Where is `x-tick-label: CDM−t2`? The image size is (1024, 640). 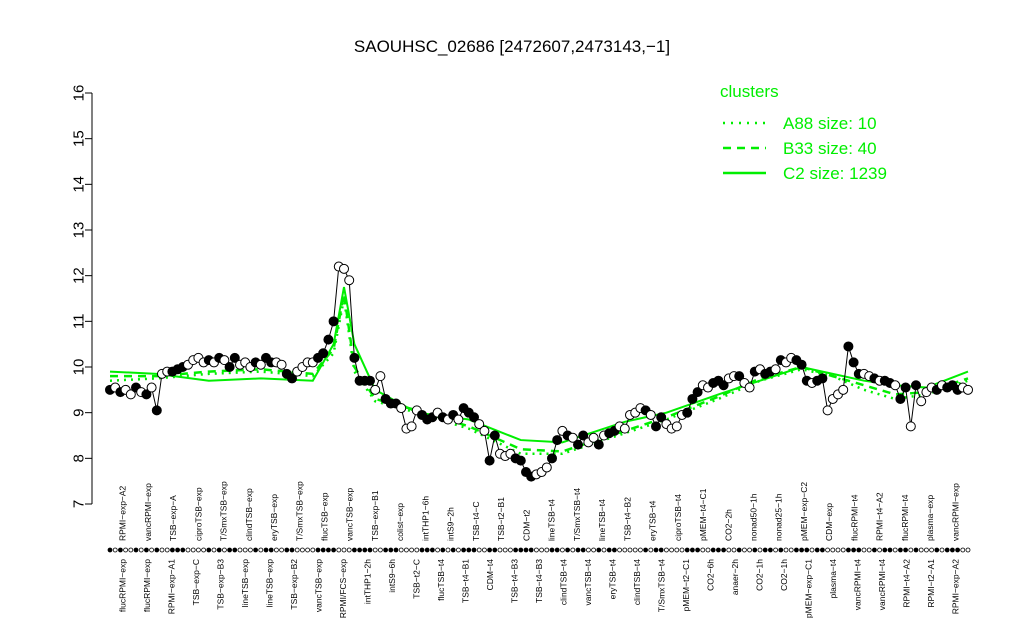
x-tick-label: CDM−t2 is located at coordinates (526, 525).